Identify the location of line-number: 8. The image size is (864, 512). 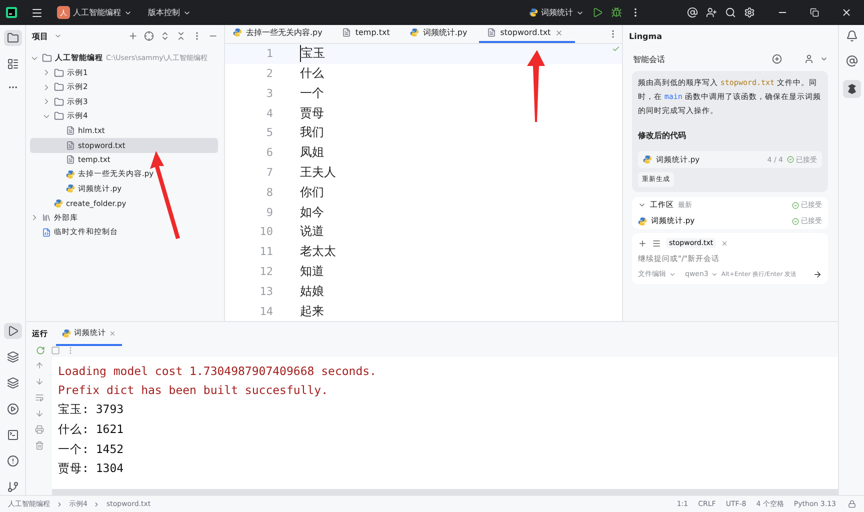
(269, 192).